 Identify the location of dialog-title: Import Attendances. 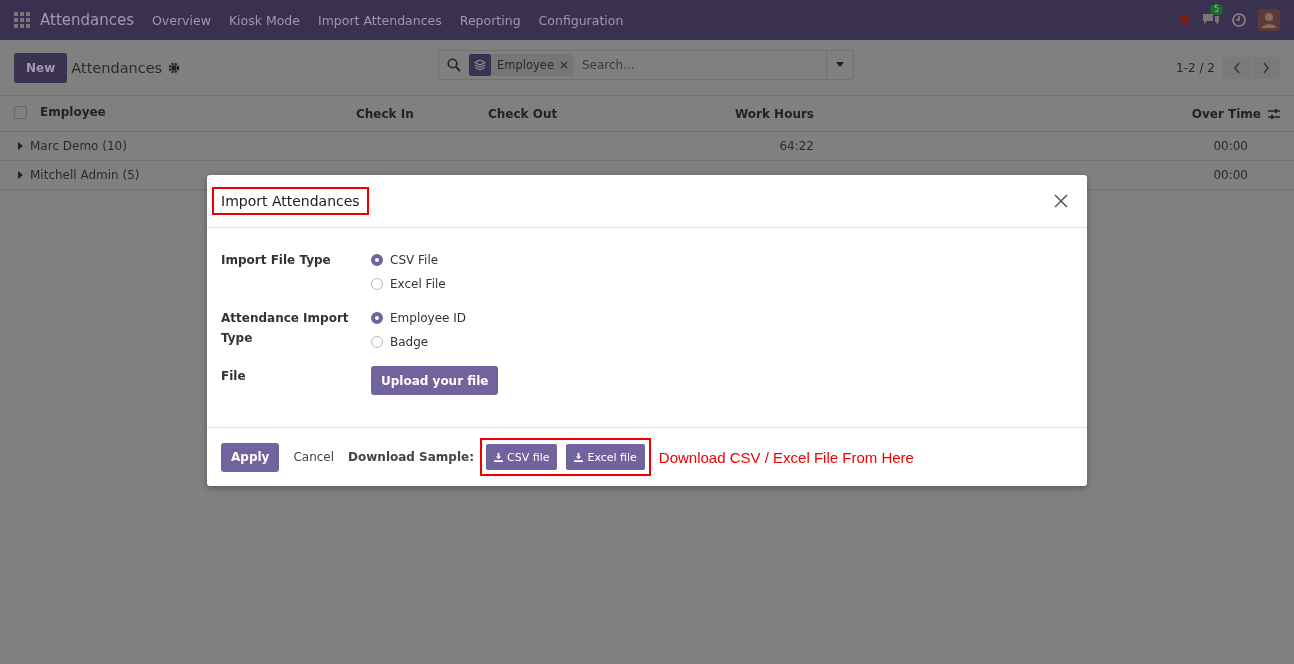
(290, 201).